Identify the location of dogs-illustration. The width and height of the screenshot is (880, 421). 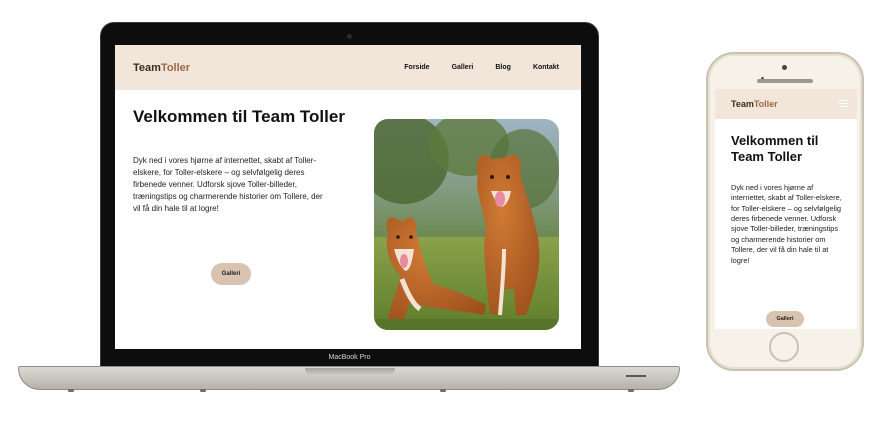
(466, 224).